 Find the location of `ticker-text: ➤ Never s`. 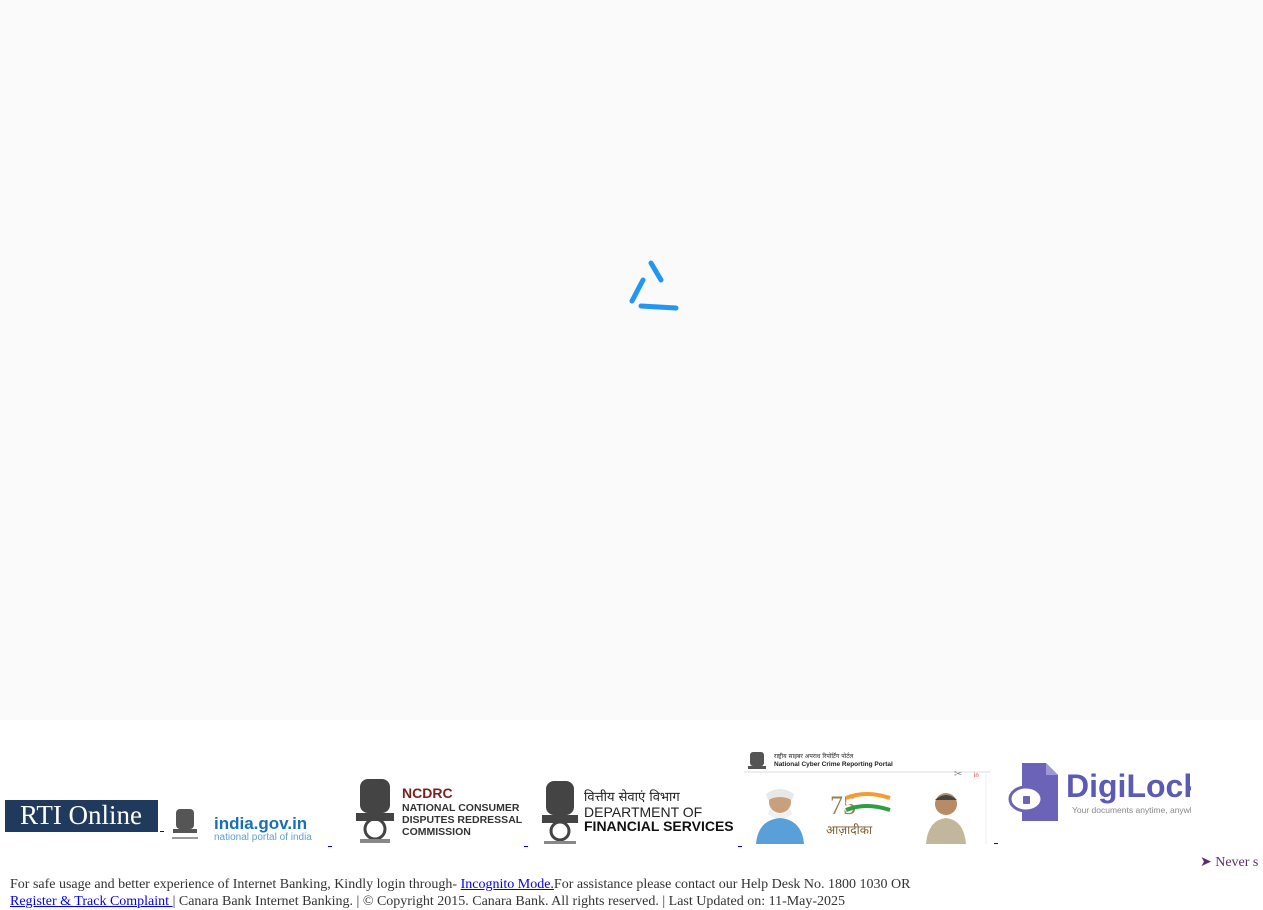

ticker-text: ➤ Never s is located at coordinates (1229, 862).